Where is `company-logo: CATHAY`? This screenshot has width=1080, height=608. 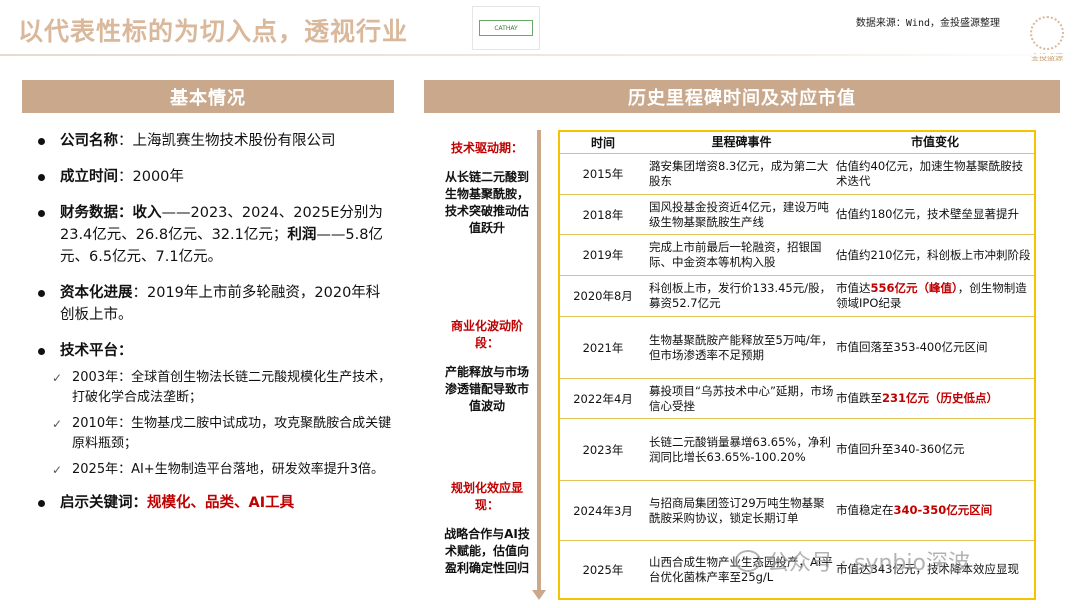 company-logo: CATHAY is located at coordinates (506, 28).